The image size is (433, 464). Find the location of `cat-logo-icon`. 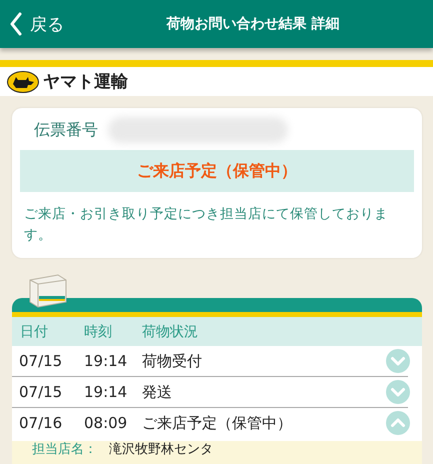

cat-logo-icon is located at coordinates (23, 81).